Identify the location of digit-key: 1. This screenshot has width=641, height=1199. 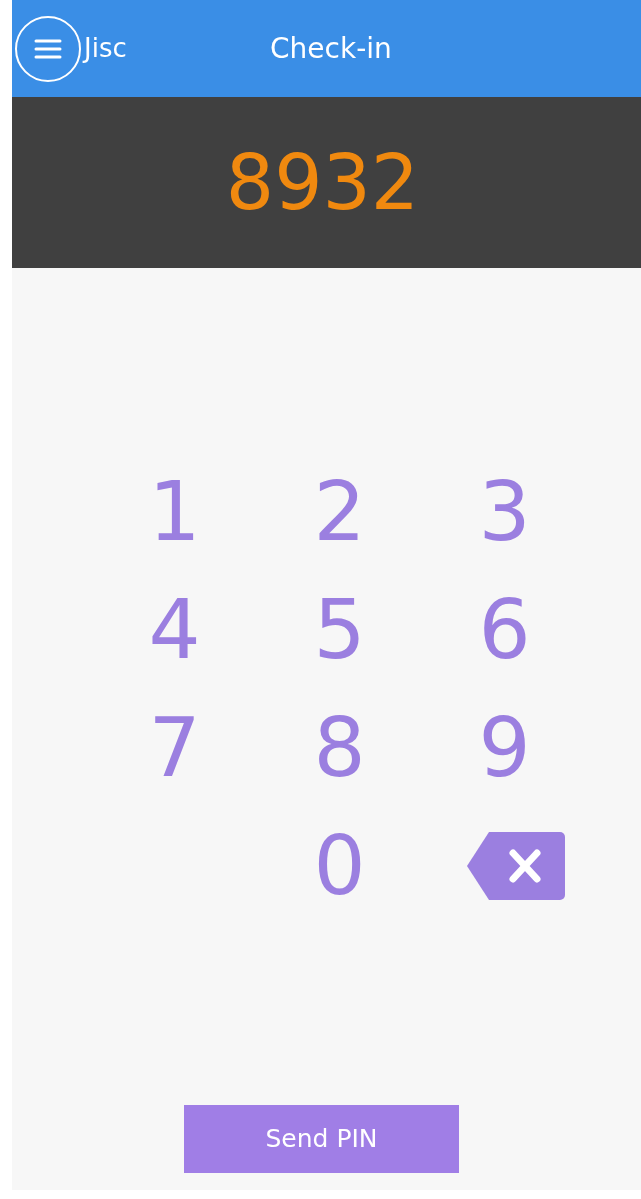
(174, 512).